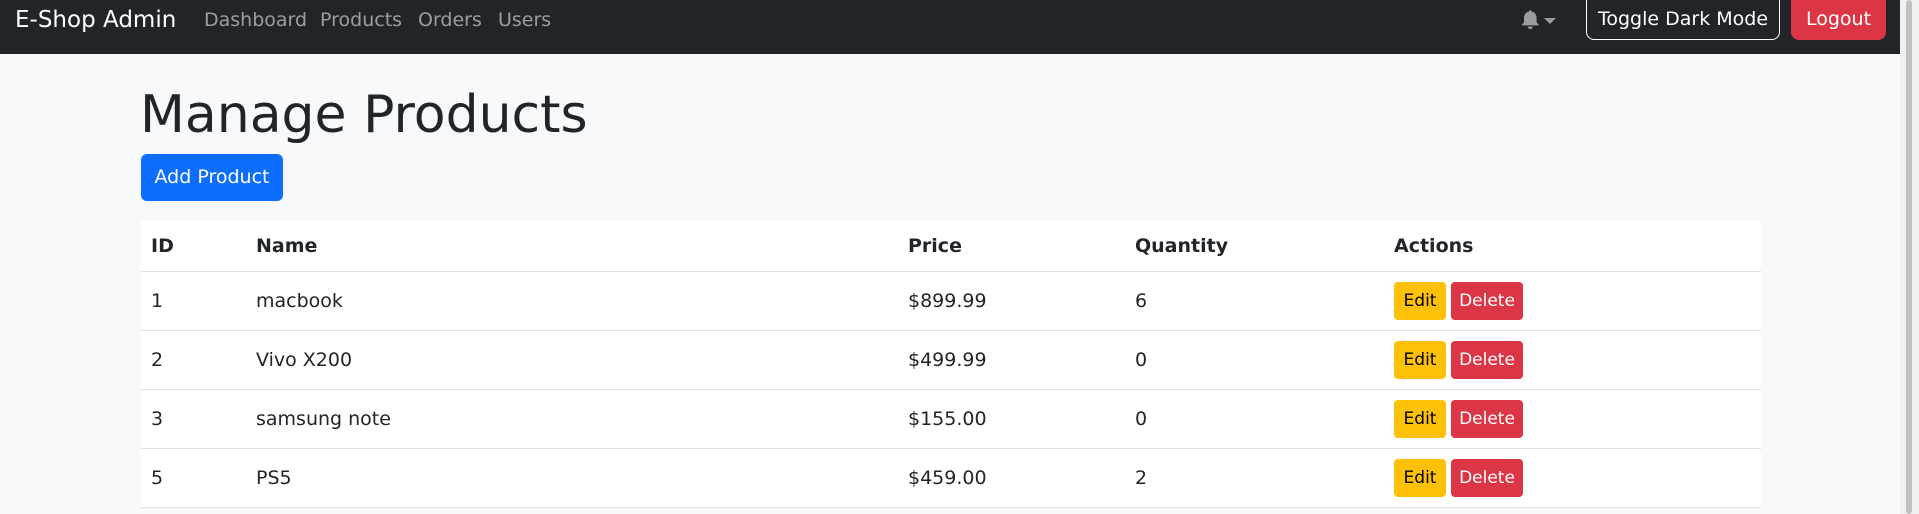  I want to click on scrollbar-thumb, so click(1909, 257).